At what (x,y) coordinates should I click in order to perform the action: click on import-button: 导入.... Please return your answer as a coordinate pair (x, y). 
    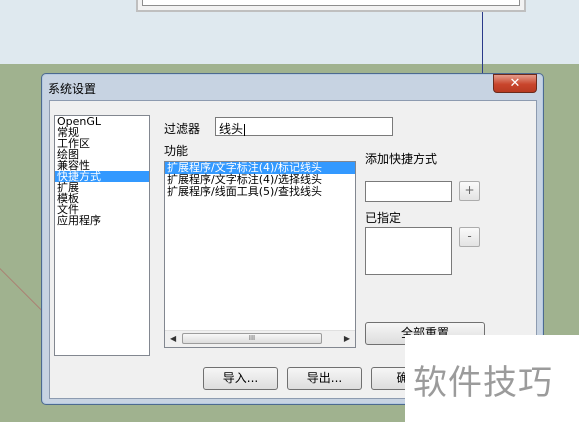
    Looking at the image, I should click on (240, 378).